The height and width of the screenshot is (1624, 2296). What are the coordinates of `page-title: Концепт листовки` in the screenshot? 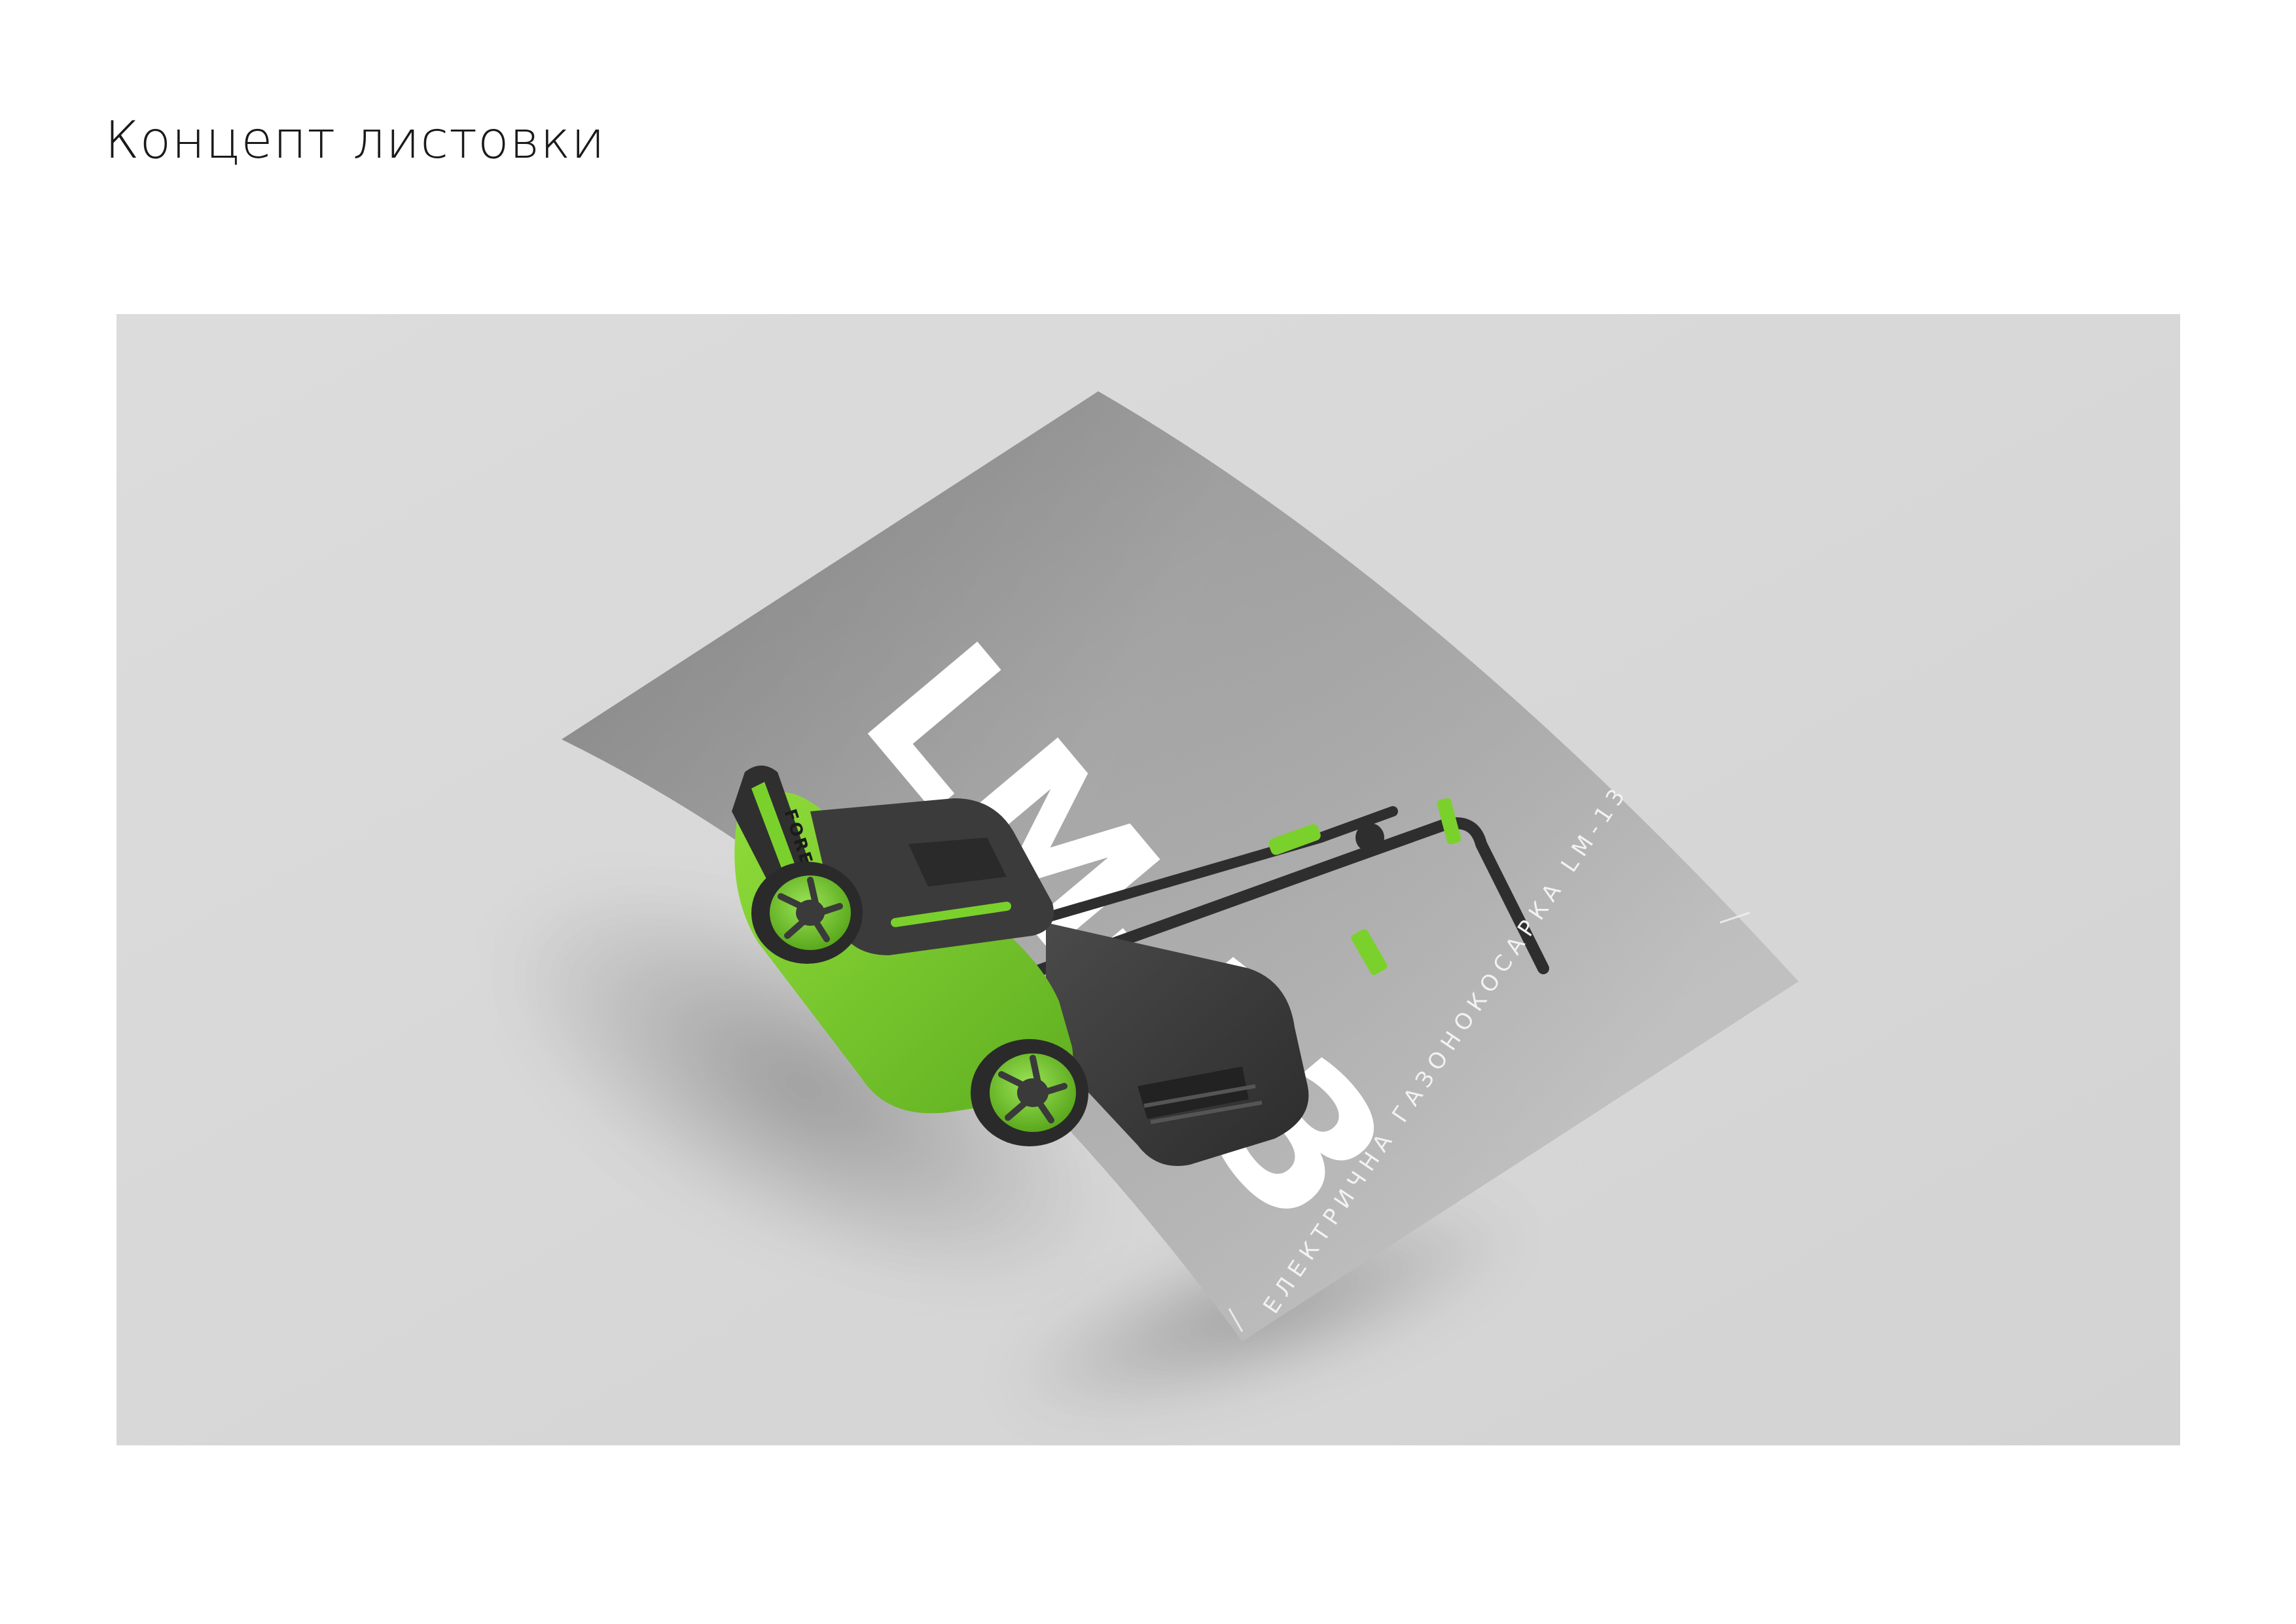 It's located at (355, 140).